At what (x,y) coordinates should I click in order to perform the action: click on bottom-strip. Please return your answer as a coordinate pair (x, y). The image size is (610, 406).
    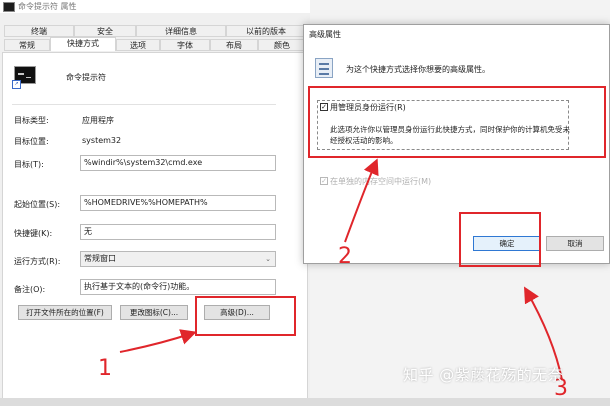
    Looking at the image, I should click on (305, 402).